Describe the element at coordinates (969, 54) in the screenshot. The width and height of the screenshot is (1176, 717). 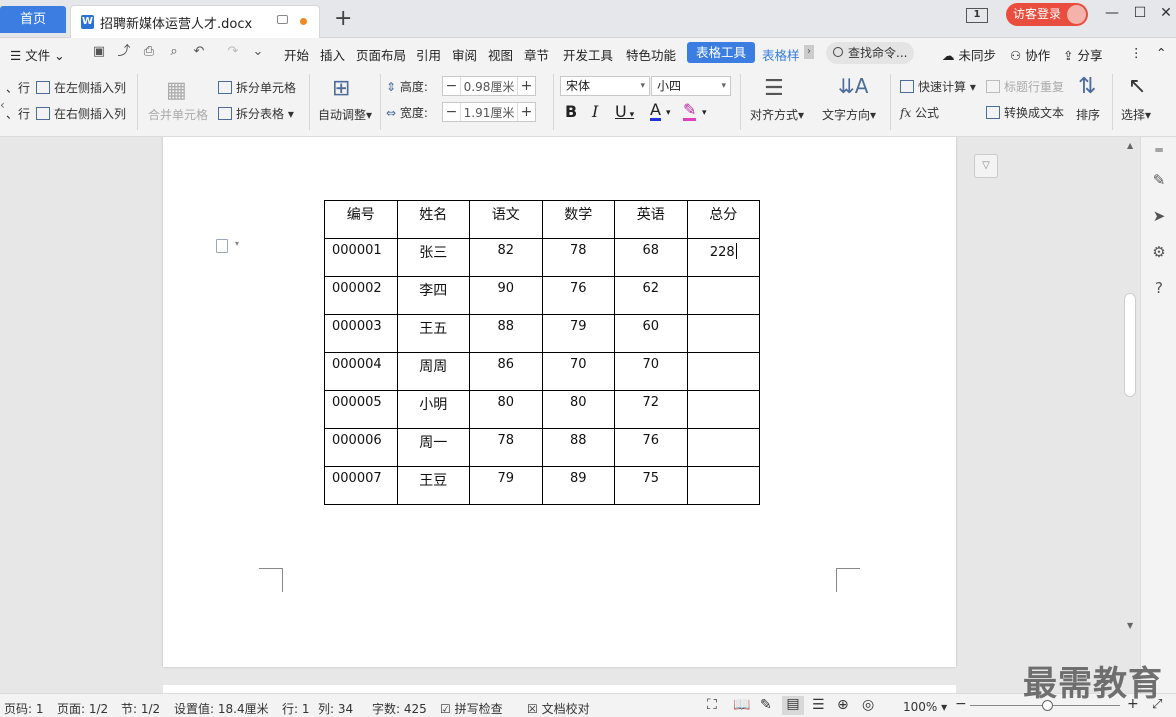
I see `sync-status: ☁ 未同步` at that location.